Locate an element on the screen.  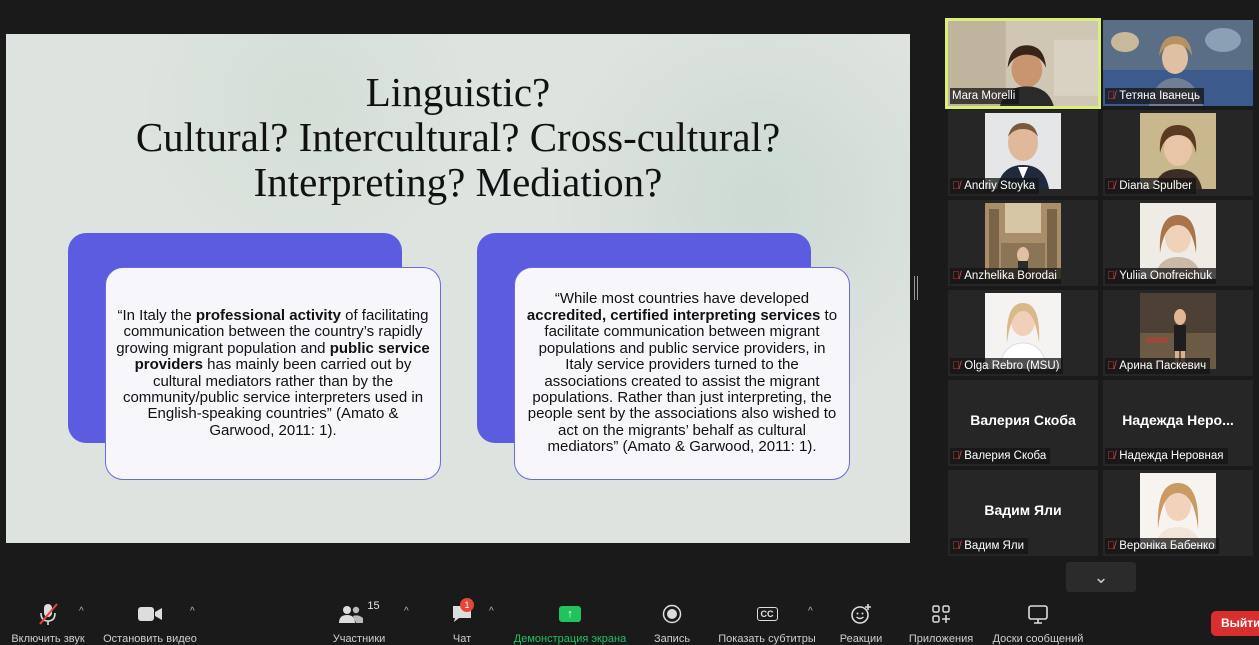
chevron-down-icon: ⌄ is located at coordinates (1101, 576).